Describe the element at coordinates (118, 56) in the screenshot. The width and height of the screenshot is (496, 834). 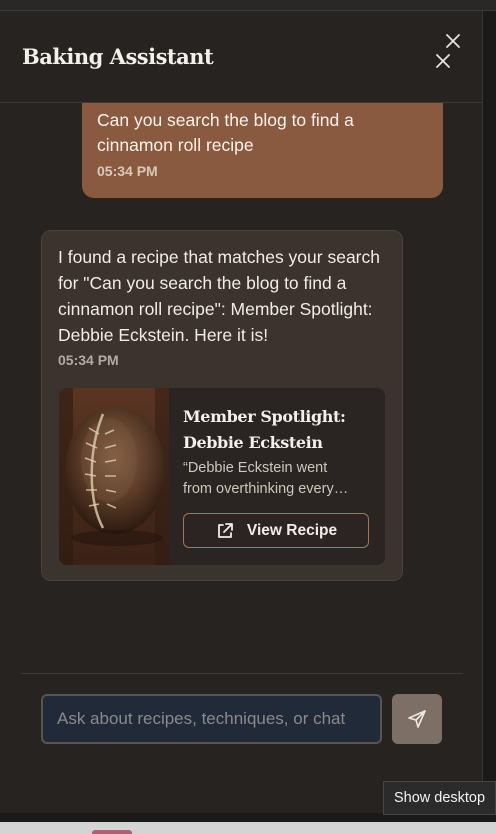
I see `panel-title: Baking Assistant` at that location.